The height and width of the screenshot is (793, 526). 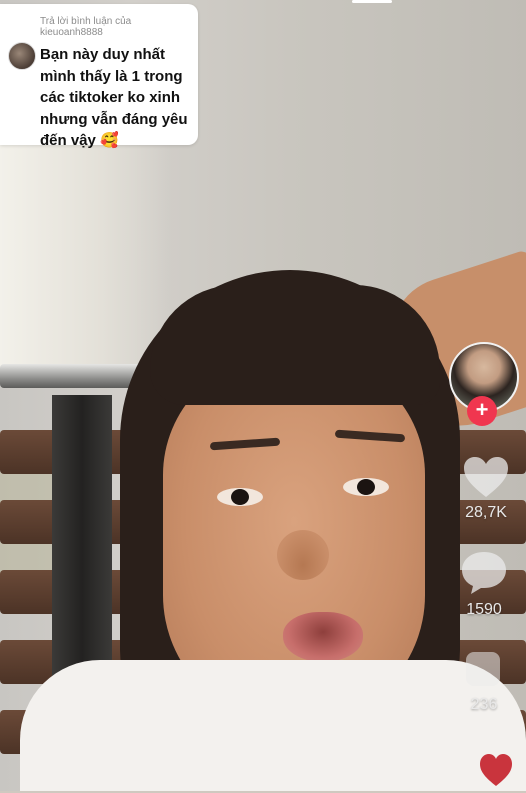 I want to click on comment-button: 1590, so click(x=484, y=584).